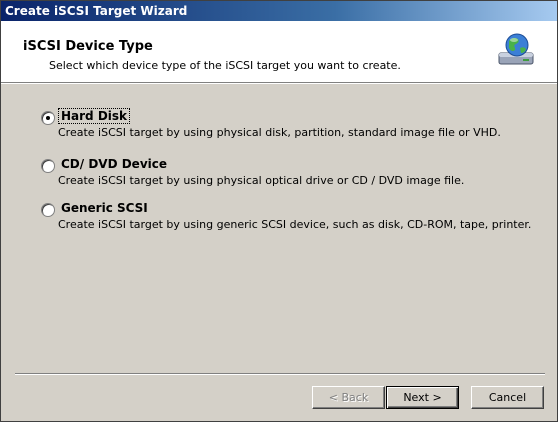 The height and width of the screenshot is (422, 558). What do you see at coordinates (516, 49) in the screenshot?
I see `globe-disk-icon` at bounding box center [516, 49].